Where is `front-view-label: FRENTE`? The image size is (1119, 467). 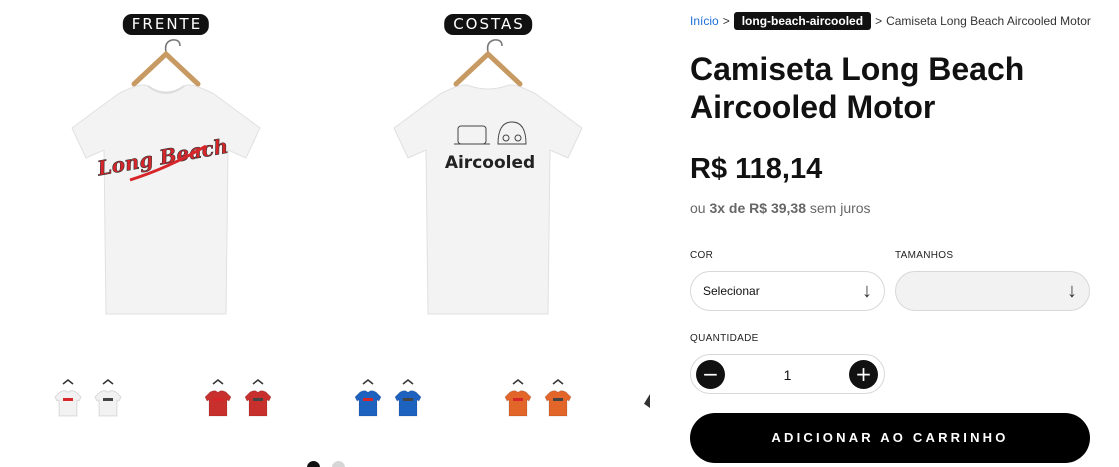
front-view-label: FRENTE is located at coordinates (166, 24).